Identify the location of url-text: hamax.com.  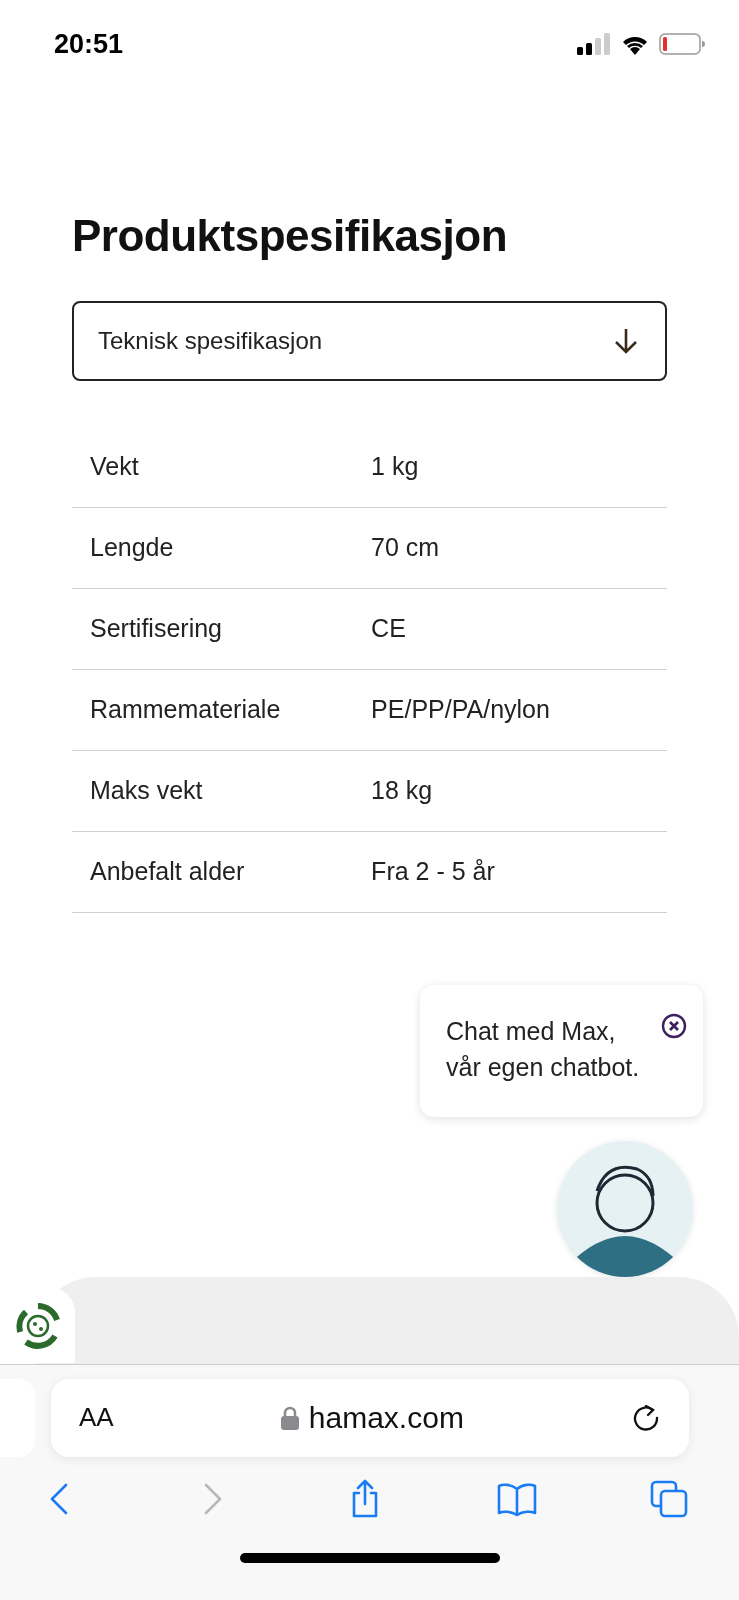
(386, 1417).